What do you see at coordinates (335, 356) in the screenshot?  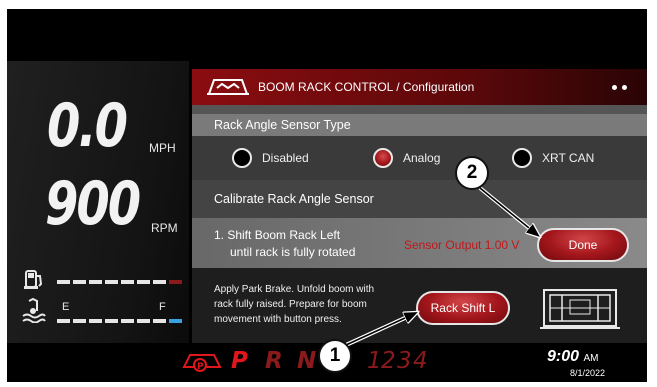 I see `callout-1: 1` at bounding box center [335, 356].